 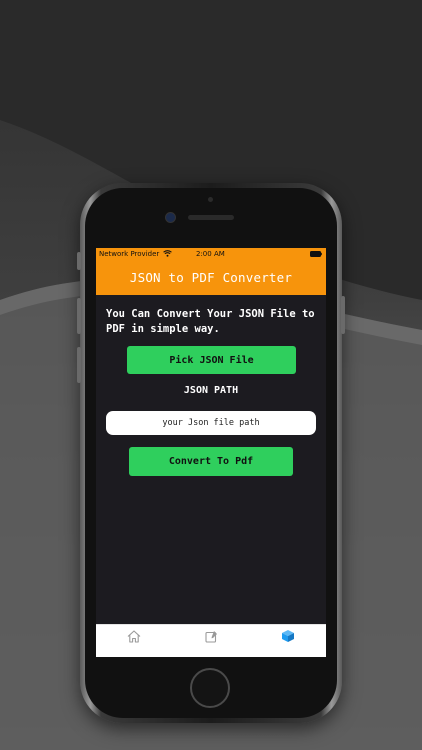 I want to click on json-path-label: JSON PATH, so click(x=211, y=390).